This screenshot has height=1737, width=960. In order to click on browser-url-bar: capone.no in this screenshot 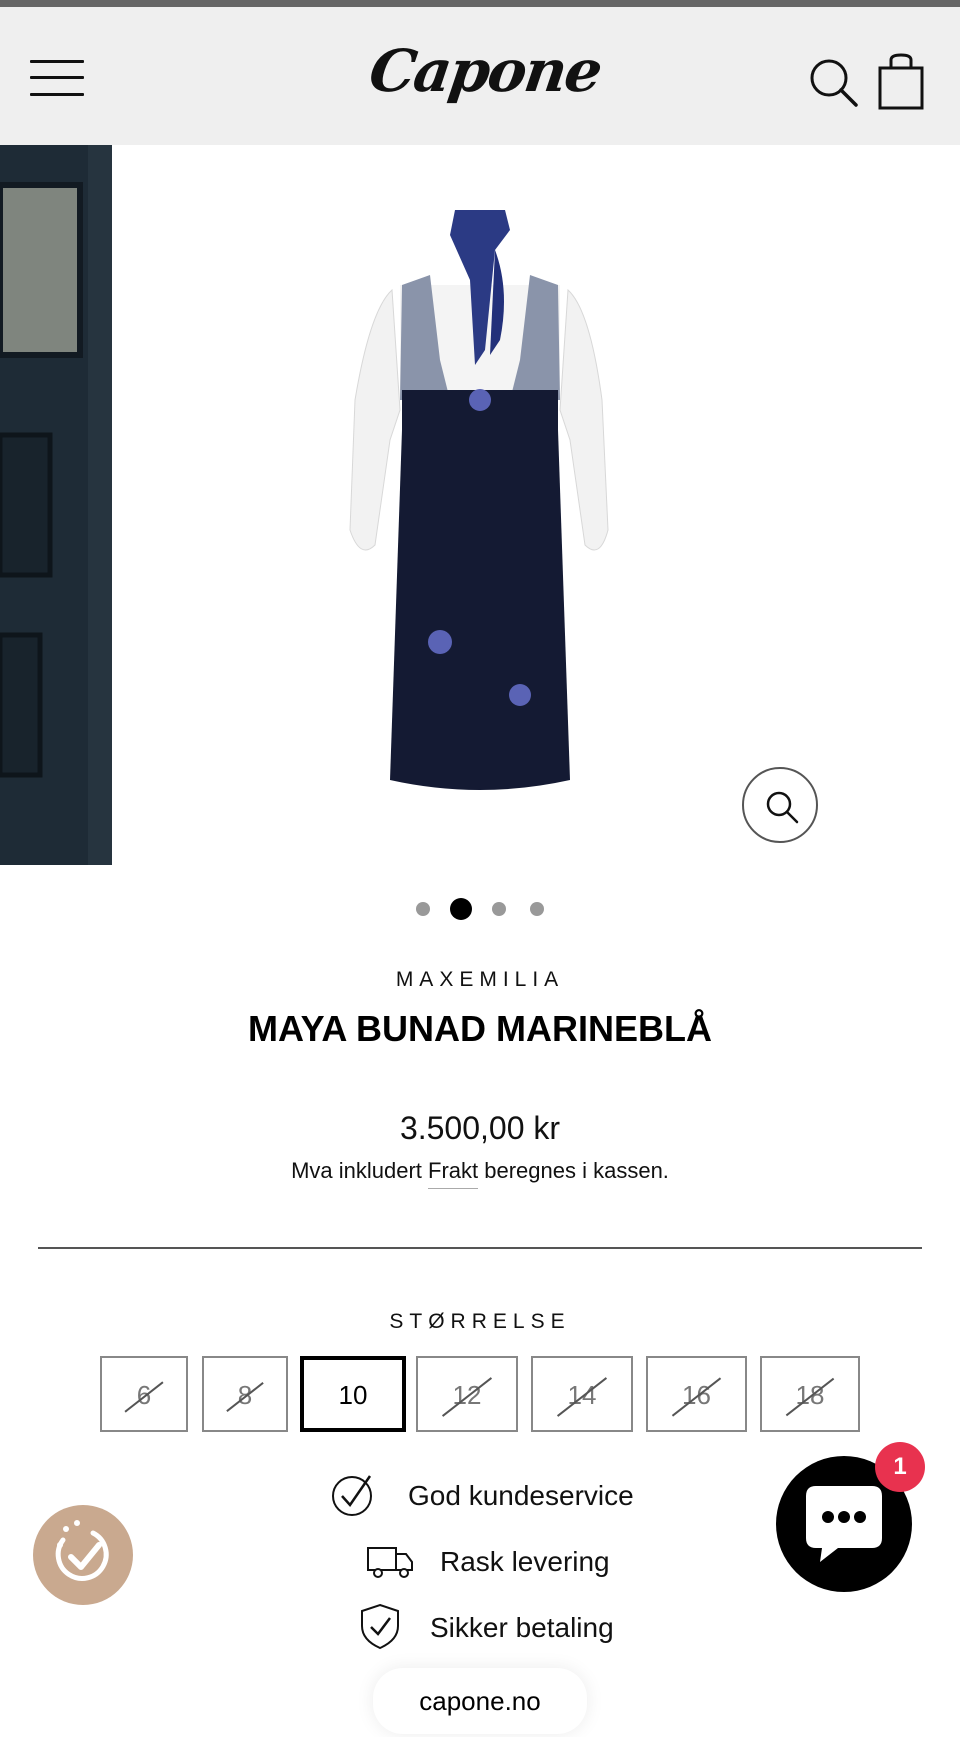, I will do `click(480, 1701)`.